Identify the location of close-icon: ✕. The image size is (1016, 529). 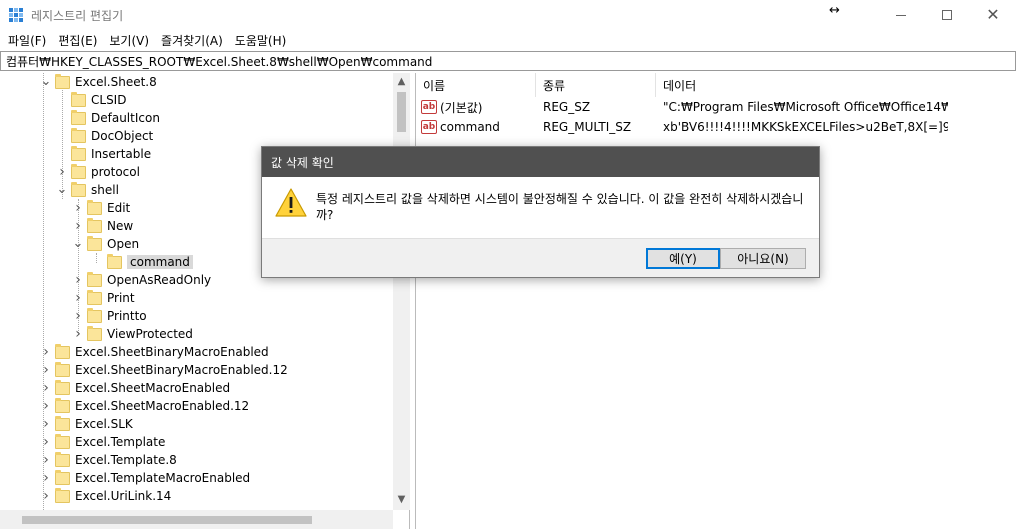
(993, 14).